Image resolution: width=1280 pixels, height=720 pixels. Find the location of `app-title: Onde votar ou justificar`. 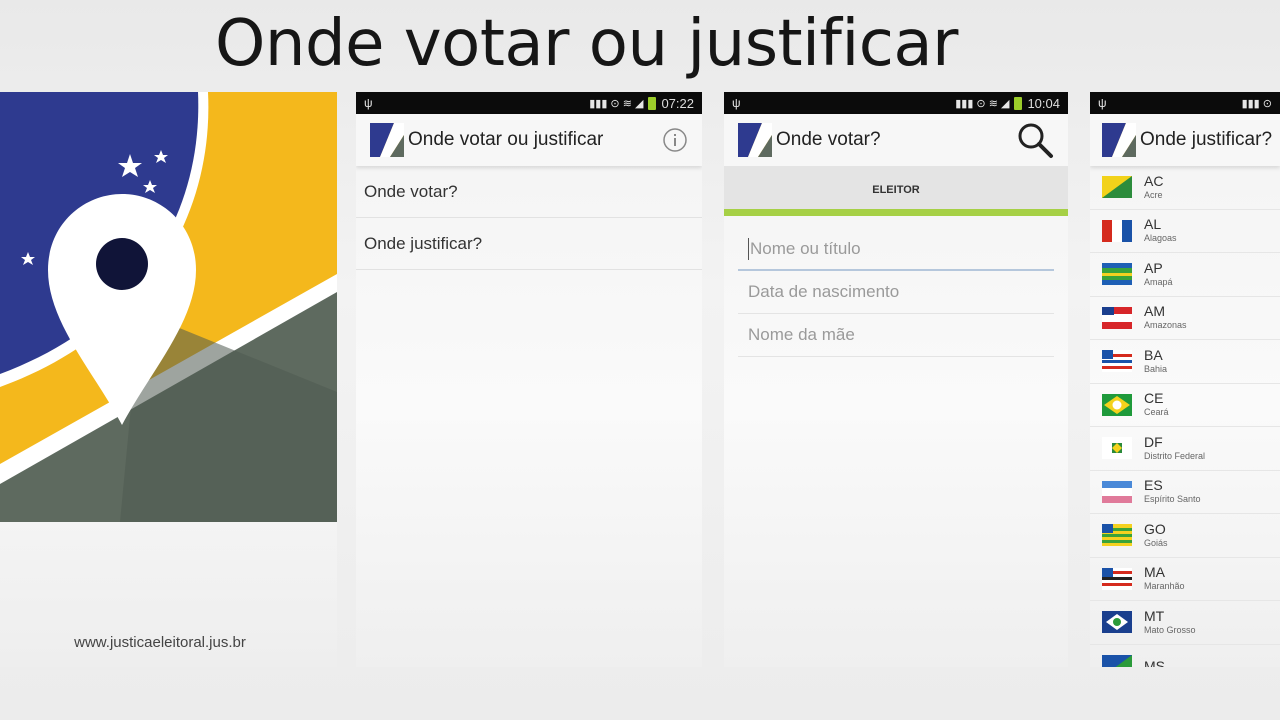

app-title: Onde votar ou justificar is located at coordinates (506, 139).